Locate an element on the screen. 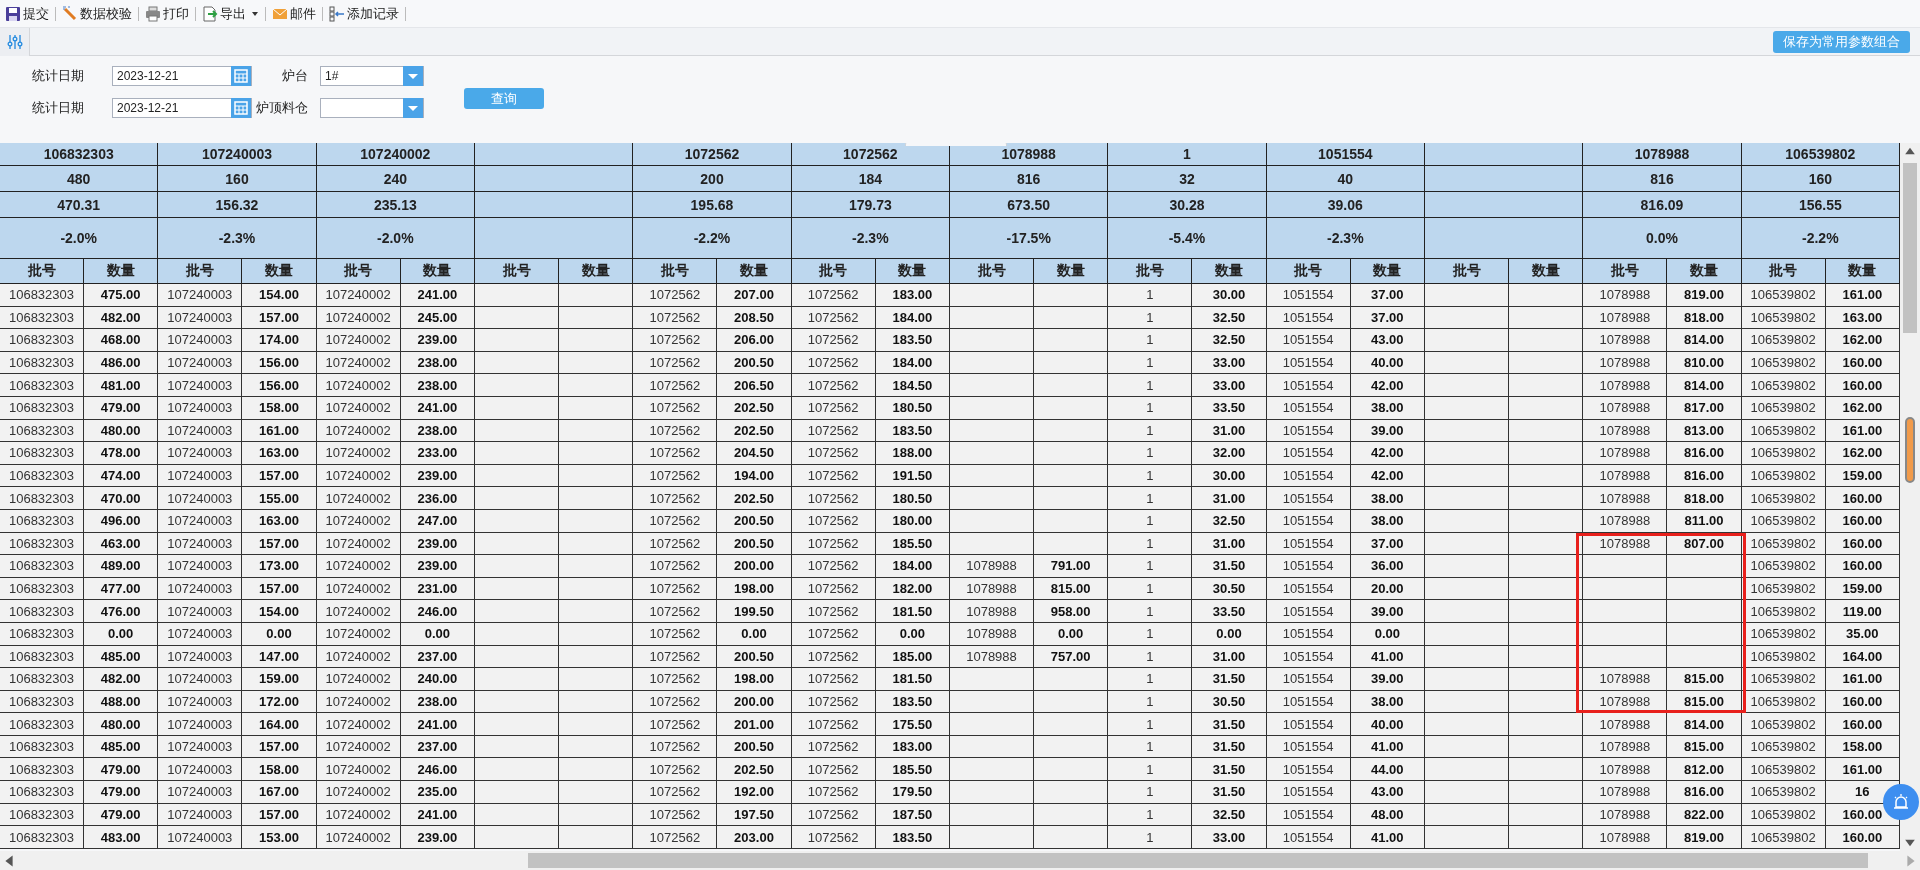  toolbar-button: 数据校验 is located at coordinates (97, 13).